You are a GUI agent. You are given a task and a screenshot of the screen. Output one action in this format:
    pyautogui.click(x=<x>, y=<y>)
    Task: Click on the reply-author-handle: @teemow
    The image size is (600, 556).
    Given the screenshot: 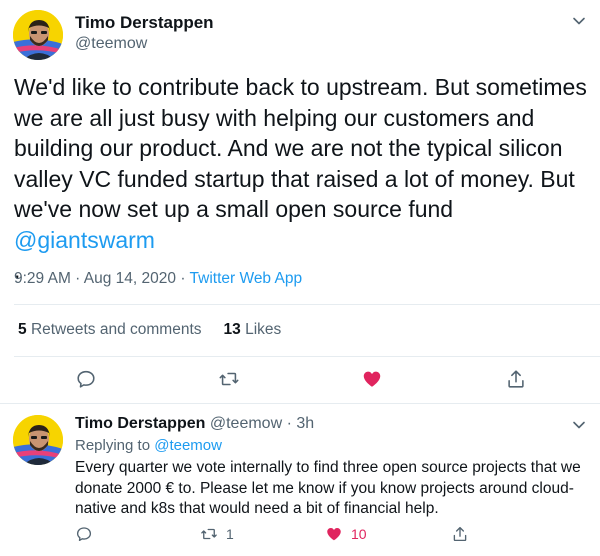 What is the action you would take?
    pyautogui.click(x=246, y=423)
    